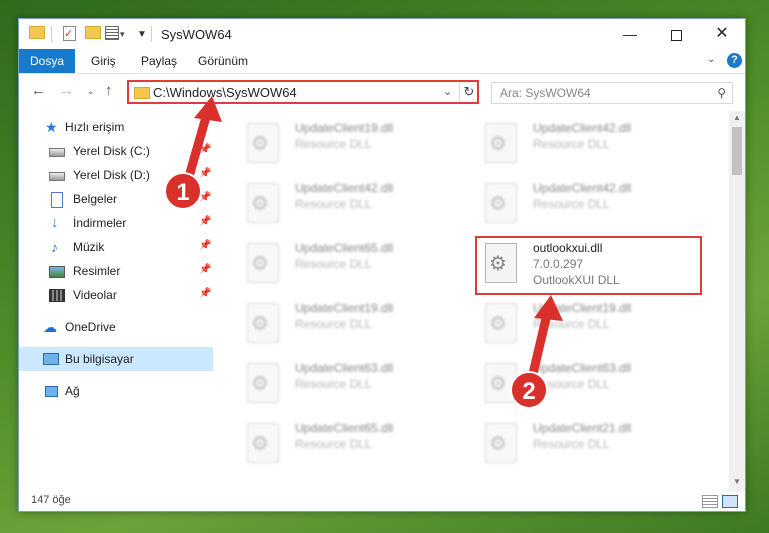  What do you see at coordinates (97, 271) in the screenshot?
I see `sidebar-item-label: Resimler` at bounding box center [97, 271].